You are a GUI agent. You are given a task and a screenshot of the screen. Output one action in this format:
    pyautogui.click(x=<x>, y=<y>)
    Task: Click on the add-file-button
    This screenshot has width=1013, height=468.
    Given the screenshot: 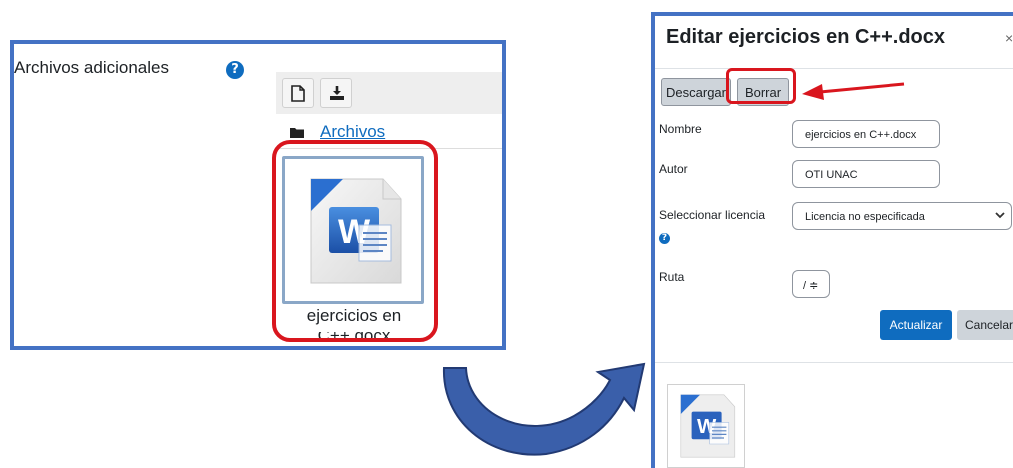 What is the action you would take?
    pyautogui.click(x=298, y=93)
    